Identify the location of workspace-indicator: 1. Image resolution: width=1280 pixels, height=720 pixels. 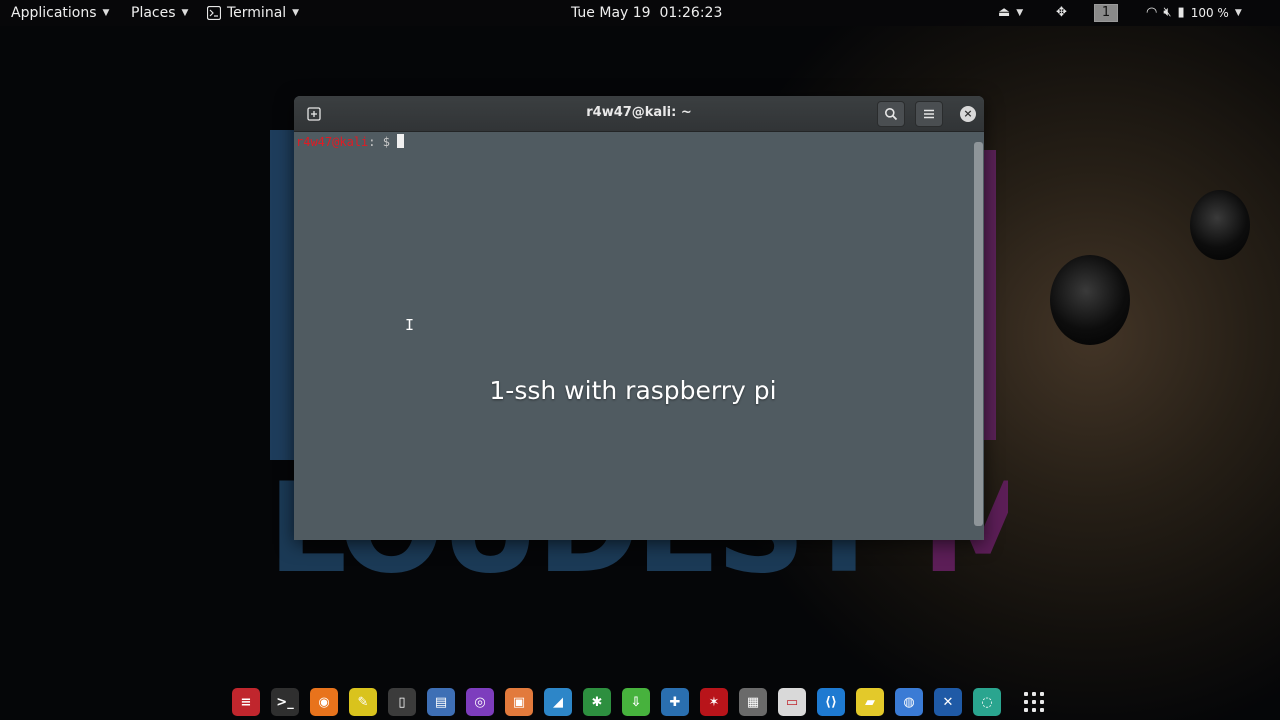
(1106, 13).